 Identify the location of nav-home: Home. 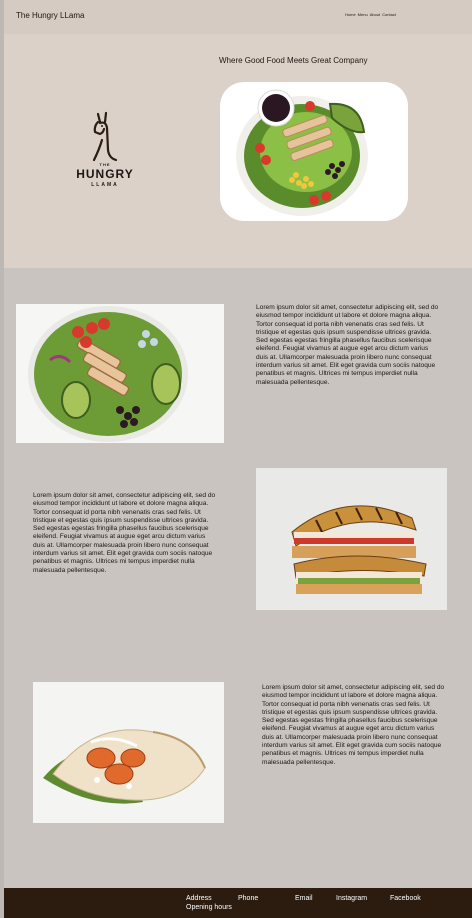
(350, 14).